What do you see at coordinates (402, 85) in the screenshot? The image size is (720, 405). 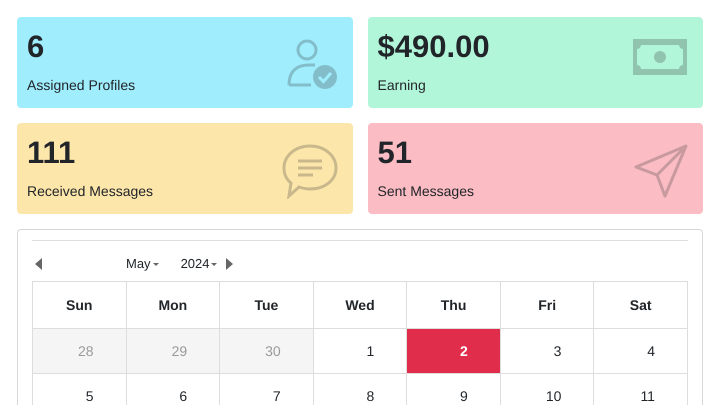 I see `stat-label: Earning` at bounding box center [402, 85].